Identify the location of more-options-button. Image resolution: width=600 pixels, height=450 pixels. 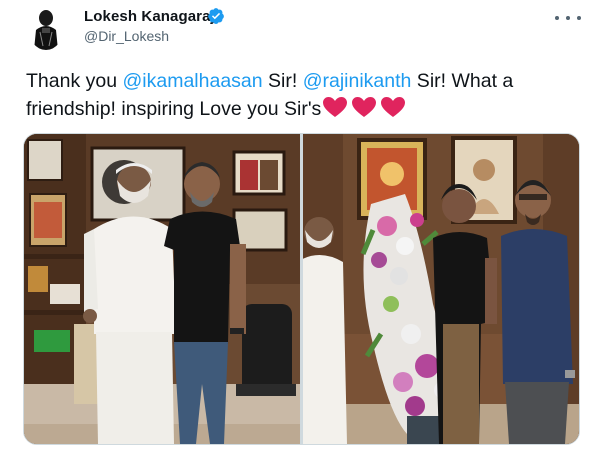
(568, 18).